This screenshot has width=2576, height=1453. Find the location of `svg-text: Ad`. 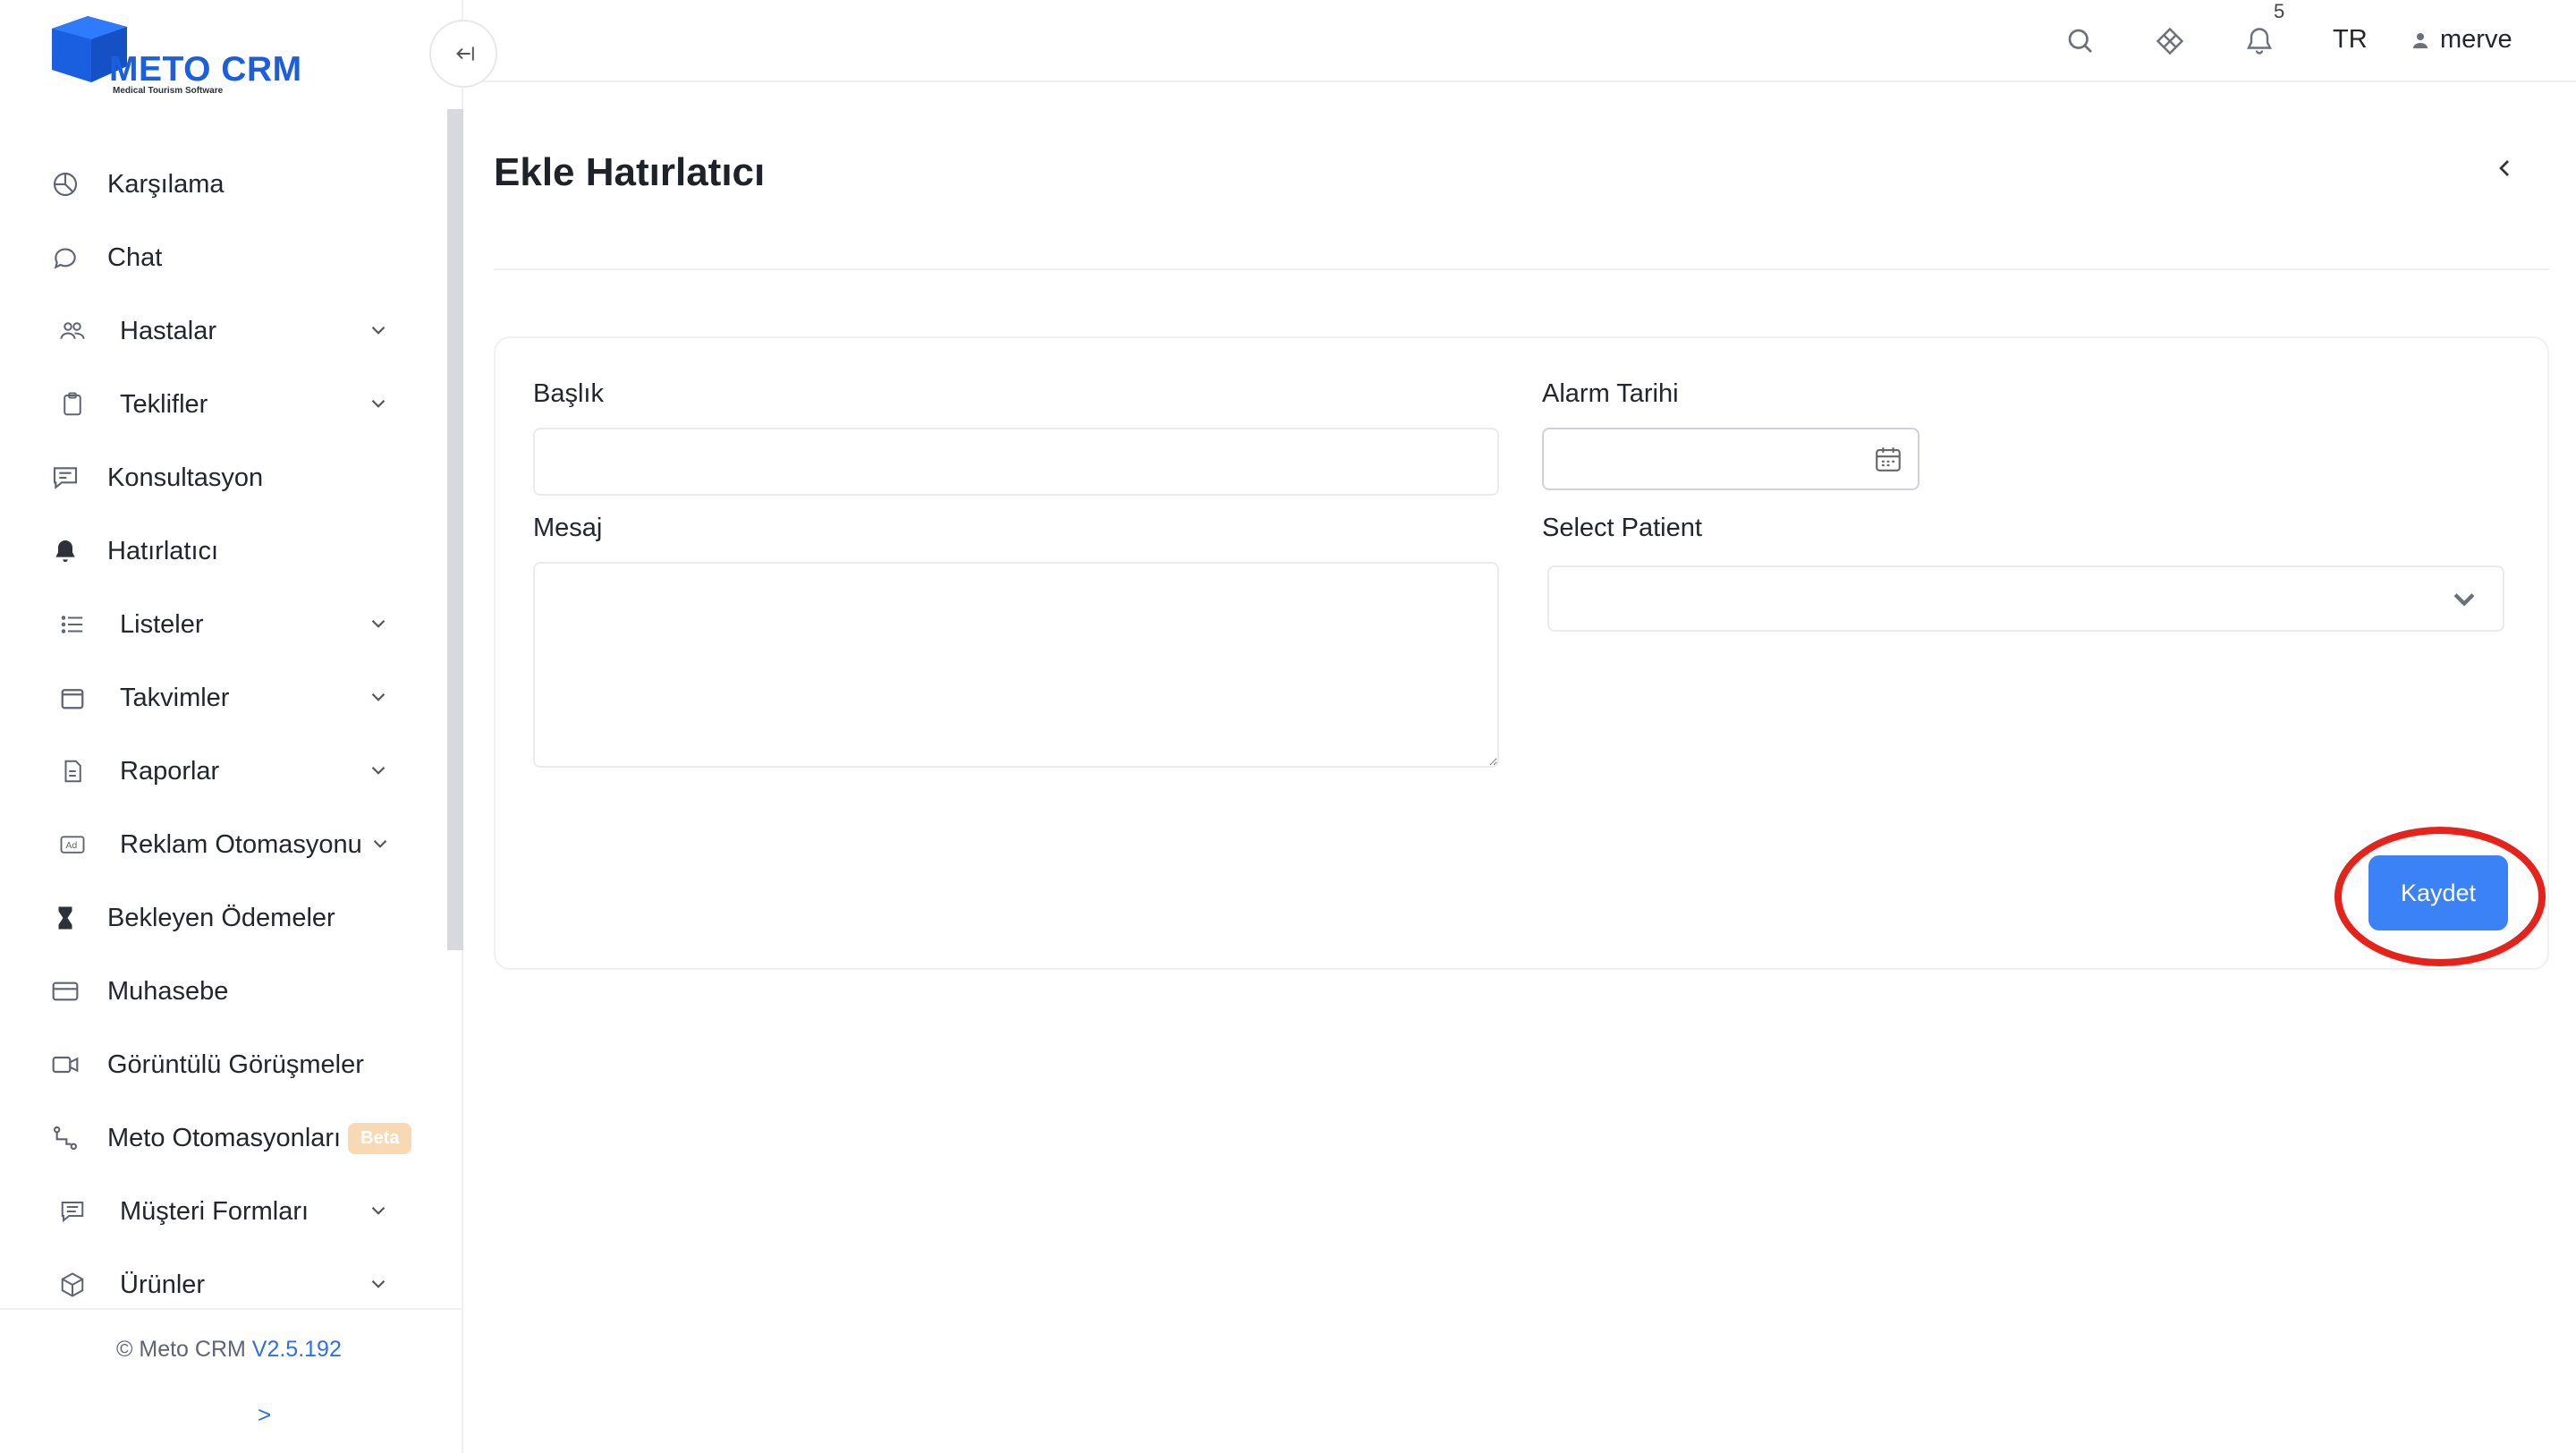

svg-text: Ad is located at coordinates (72, 846).